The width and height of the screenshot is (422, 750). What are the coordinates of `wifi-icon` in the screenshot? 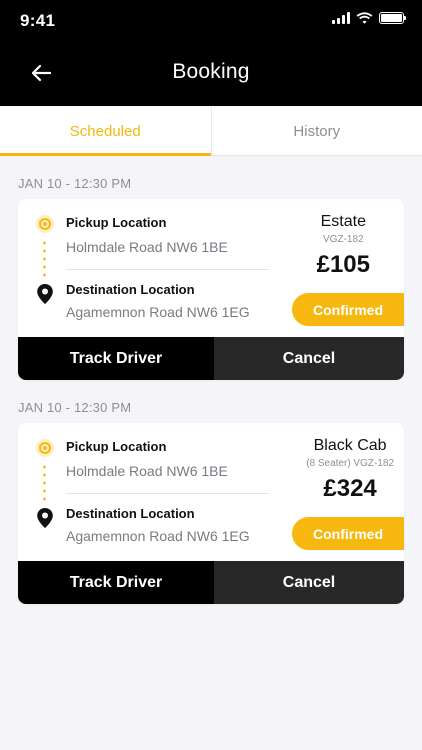 It's located at (364, 18).